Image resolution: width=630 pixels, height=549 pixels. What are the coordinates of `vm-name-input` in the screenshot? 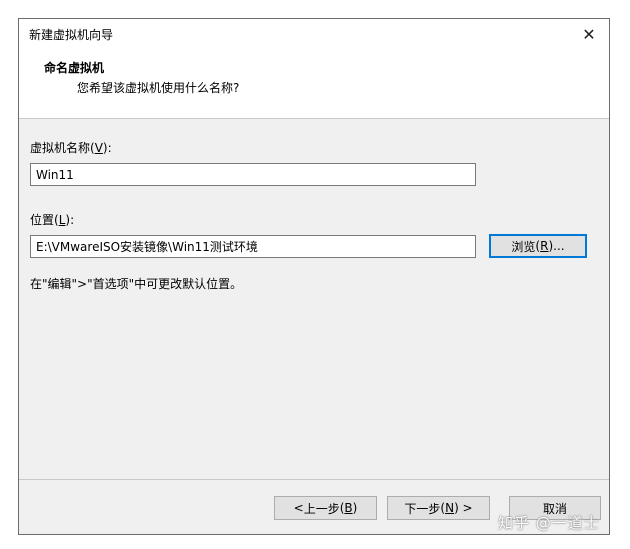 It's located at (253, 174).